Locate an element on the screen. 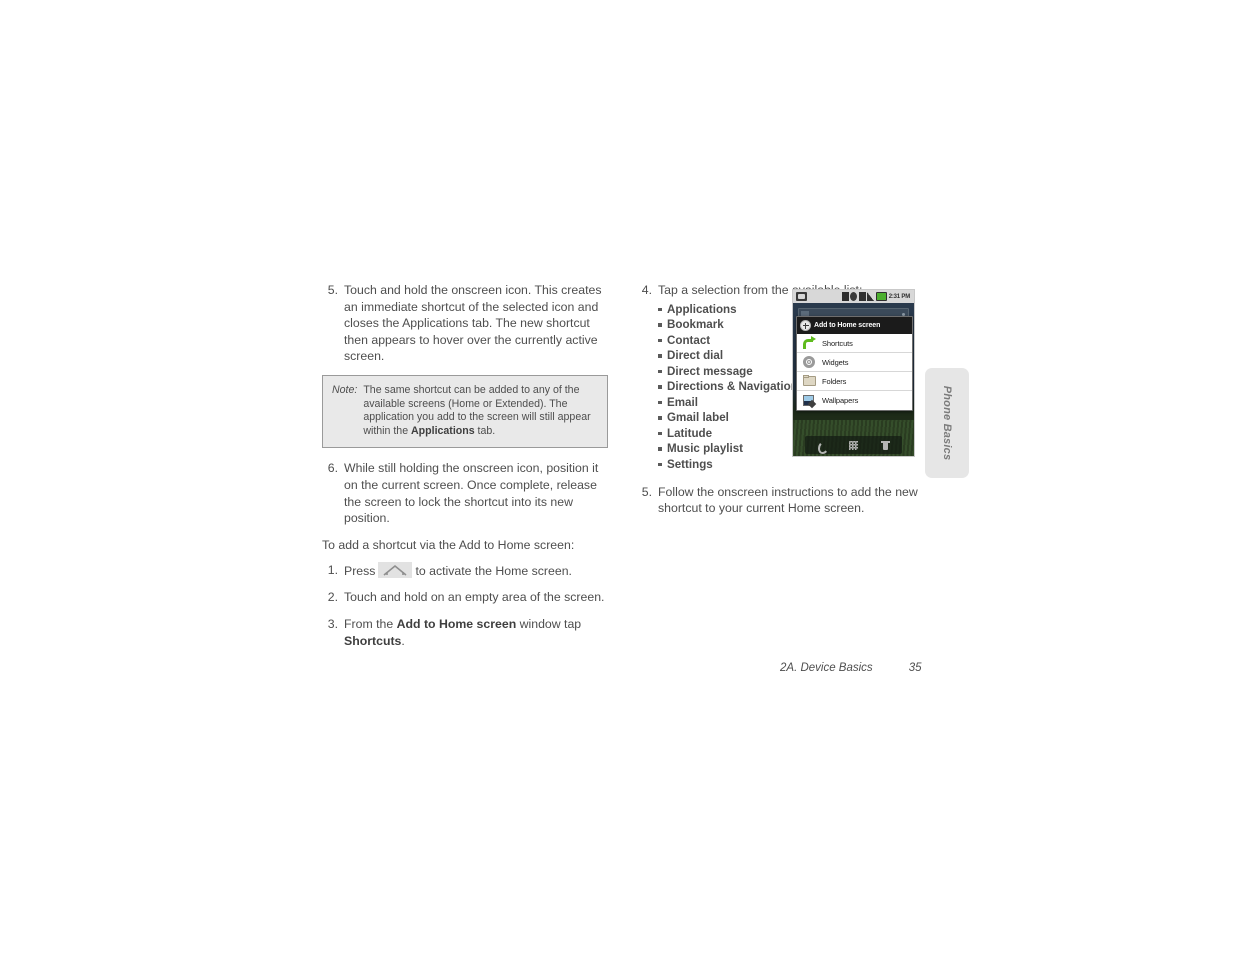 Image resolution: width=1235 pixels, height=954 pixels. footer-page-number: 35 is located at coordinates (915, 668).